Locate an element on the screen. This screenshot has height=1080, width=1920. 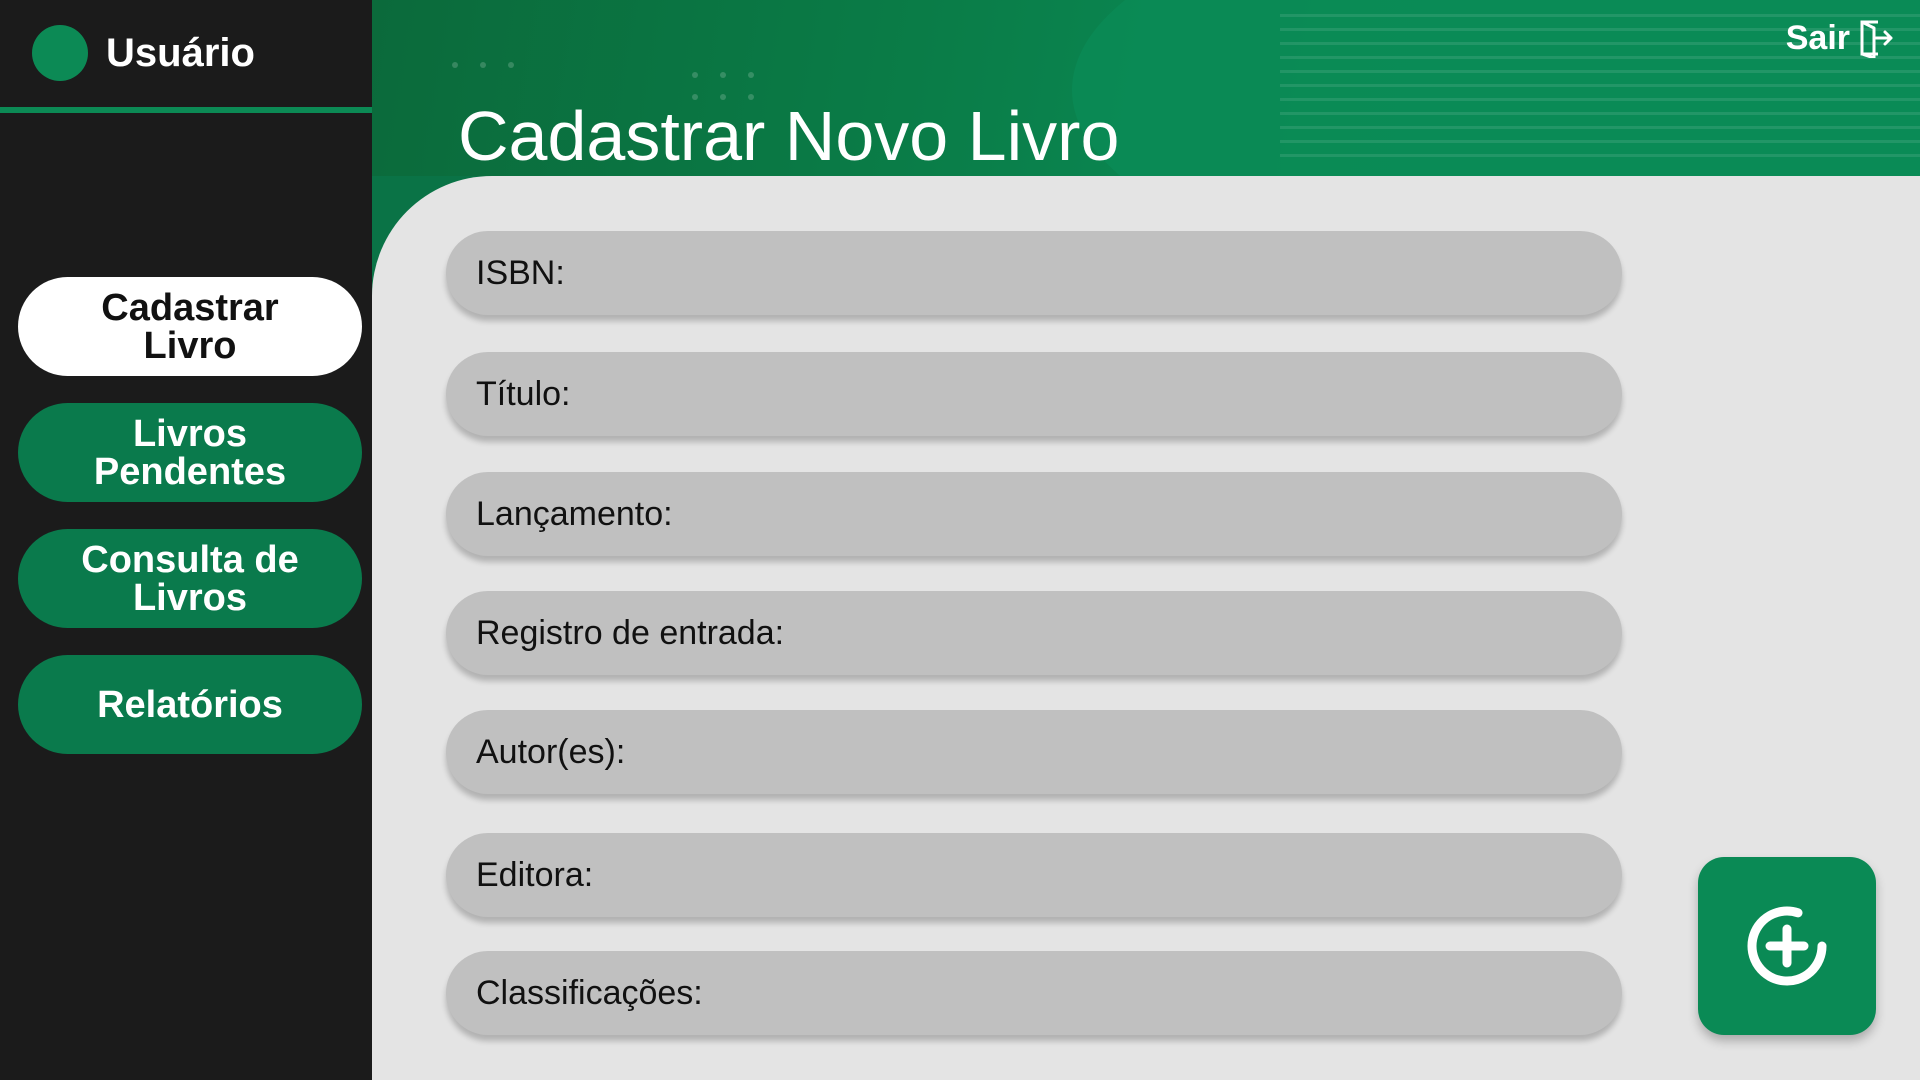
editora-field: Editora: is located at coordinates (1034, 875).